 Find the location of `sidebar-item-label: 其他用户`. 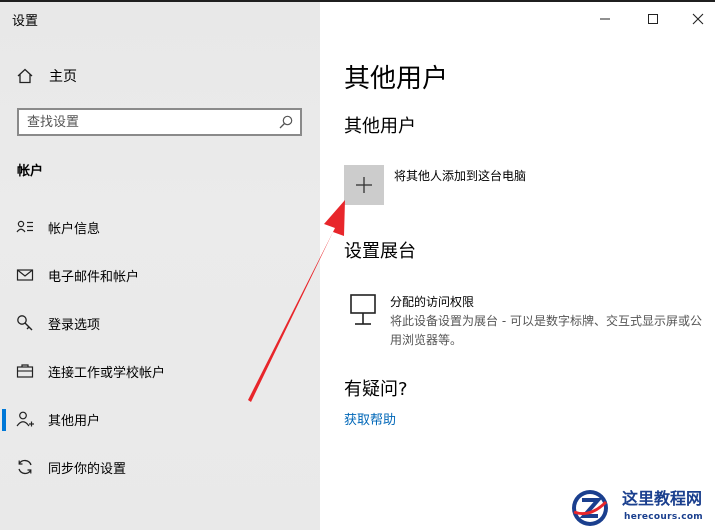

sidebar-item-label: 其他用户 is located at coordinates (74, 421).